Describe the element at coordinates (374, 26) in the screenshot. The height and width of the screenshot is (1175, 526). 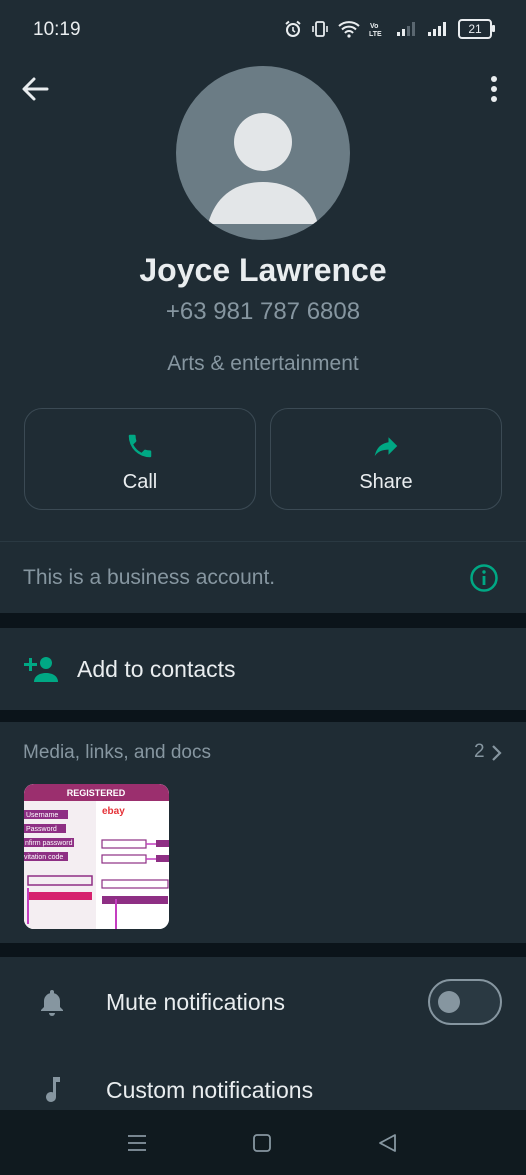
I see `svg-text: Vo` at that location.